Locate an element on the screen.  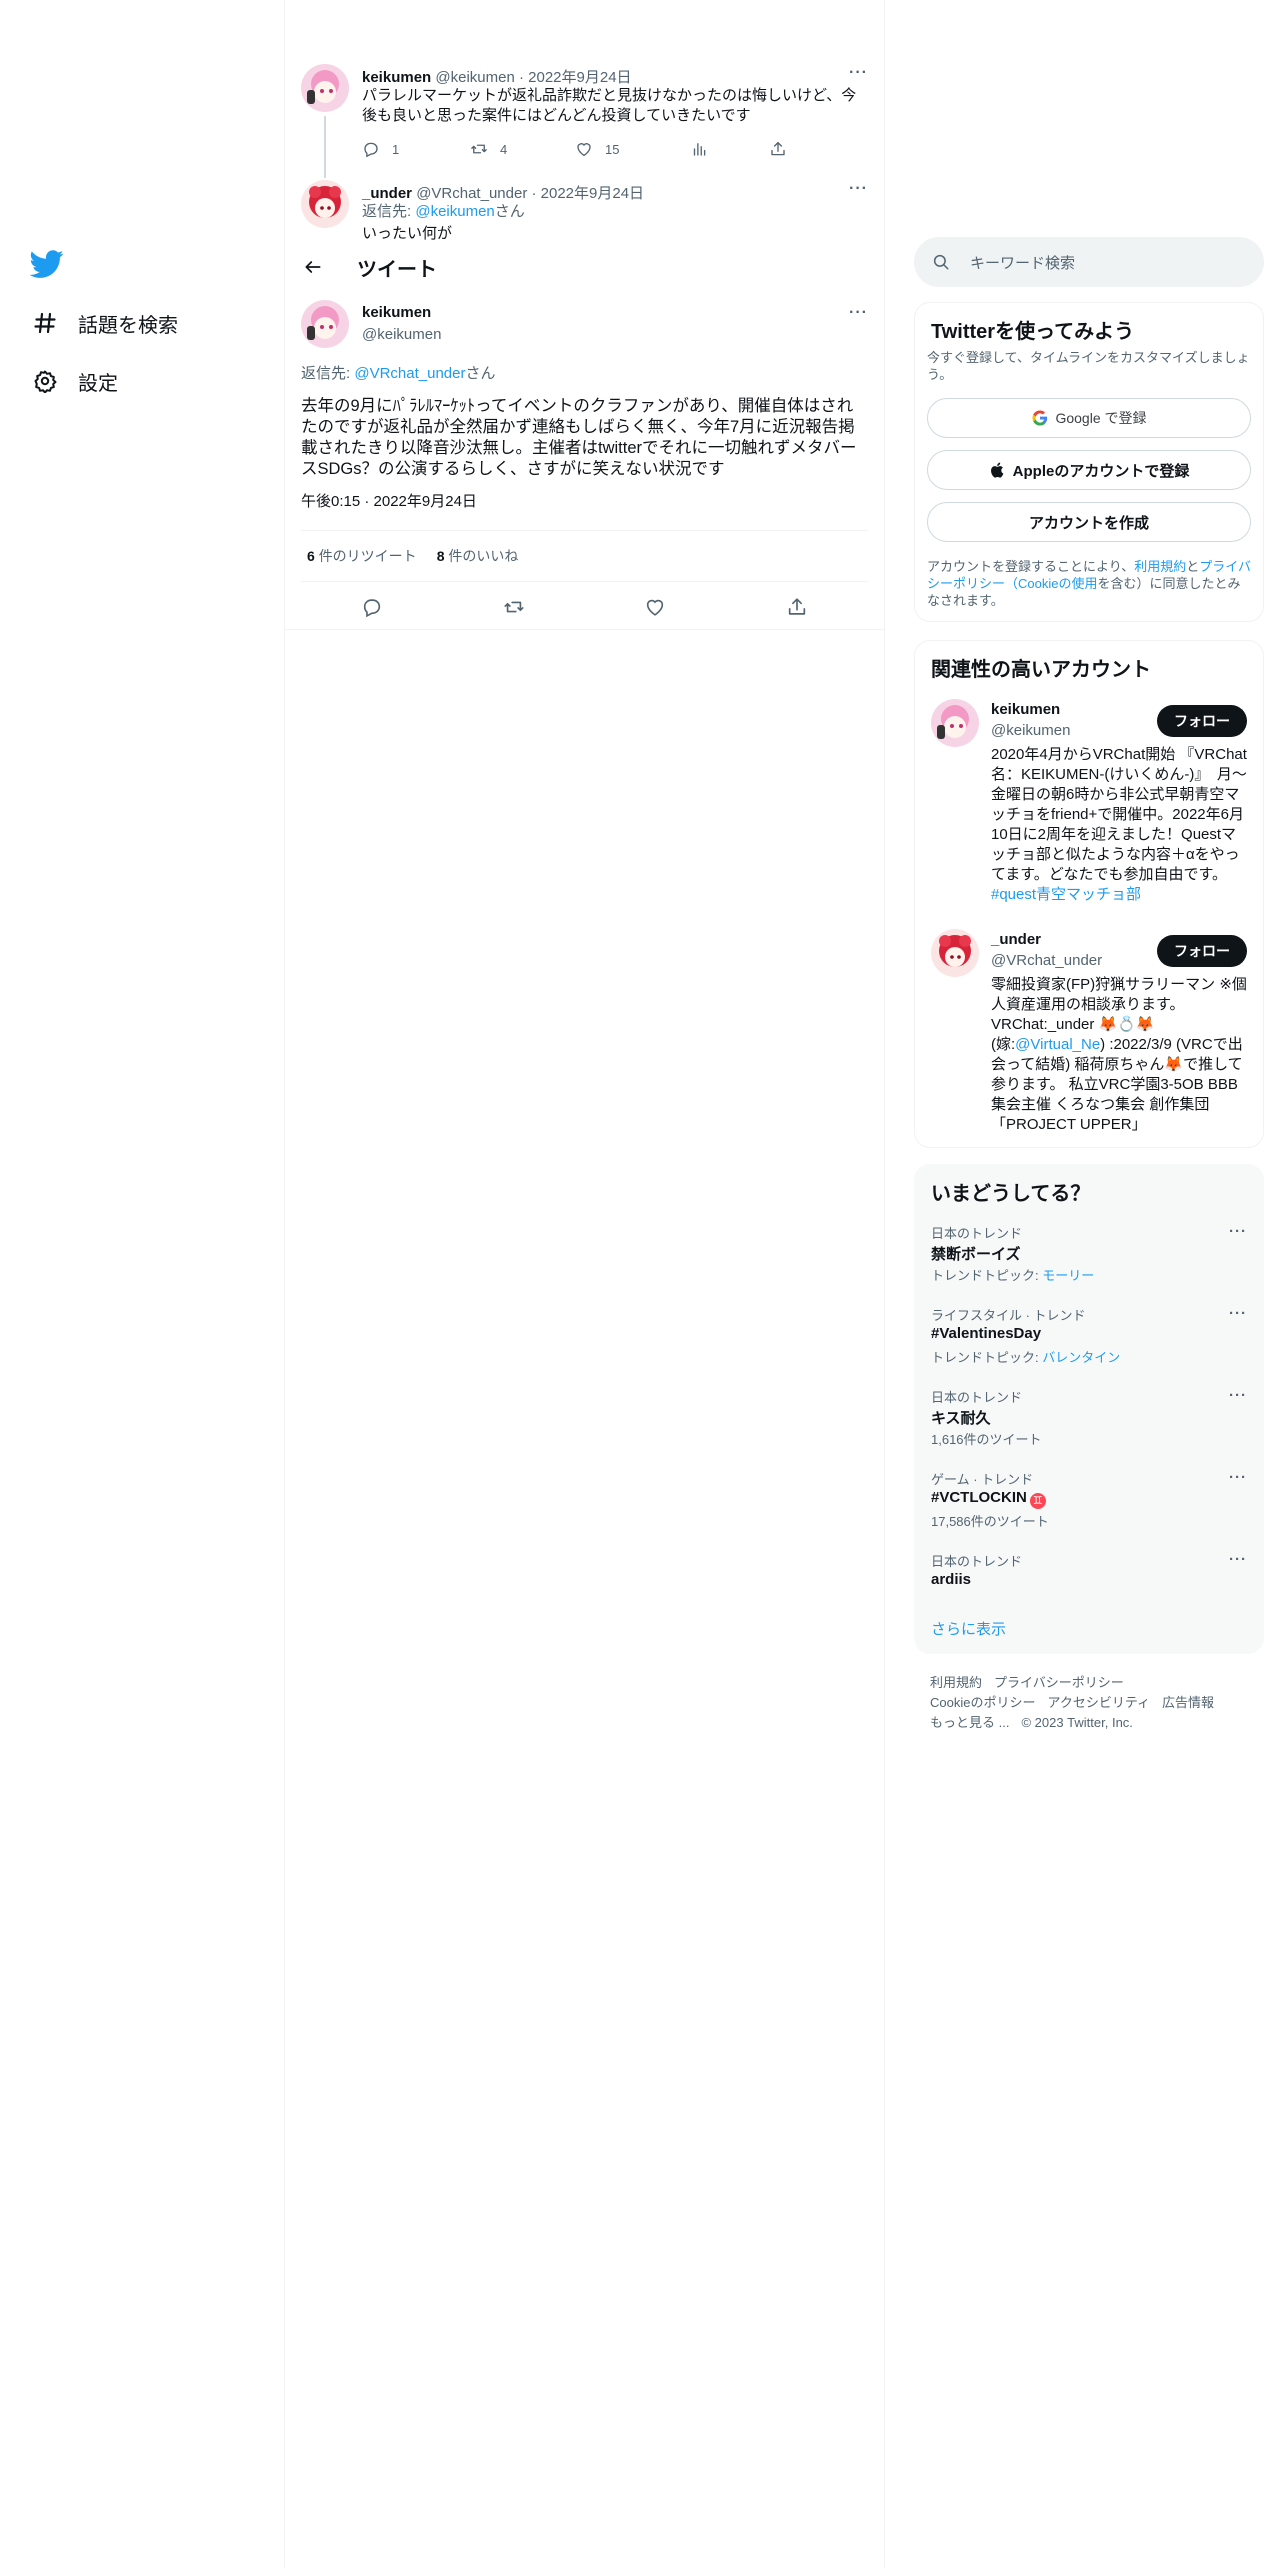
footer-privacy-link: プライバシーポリシー is located at coordinates (1059, 1682).